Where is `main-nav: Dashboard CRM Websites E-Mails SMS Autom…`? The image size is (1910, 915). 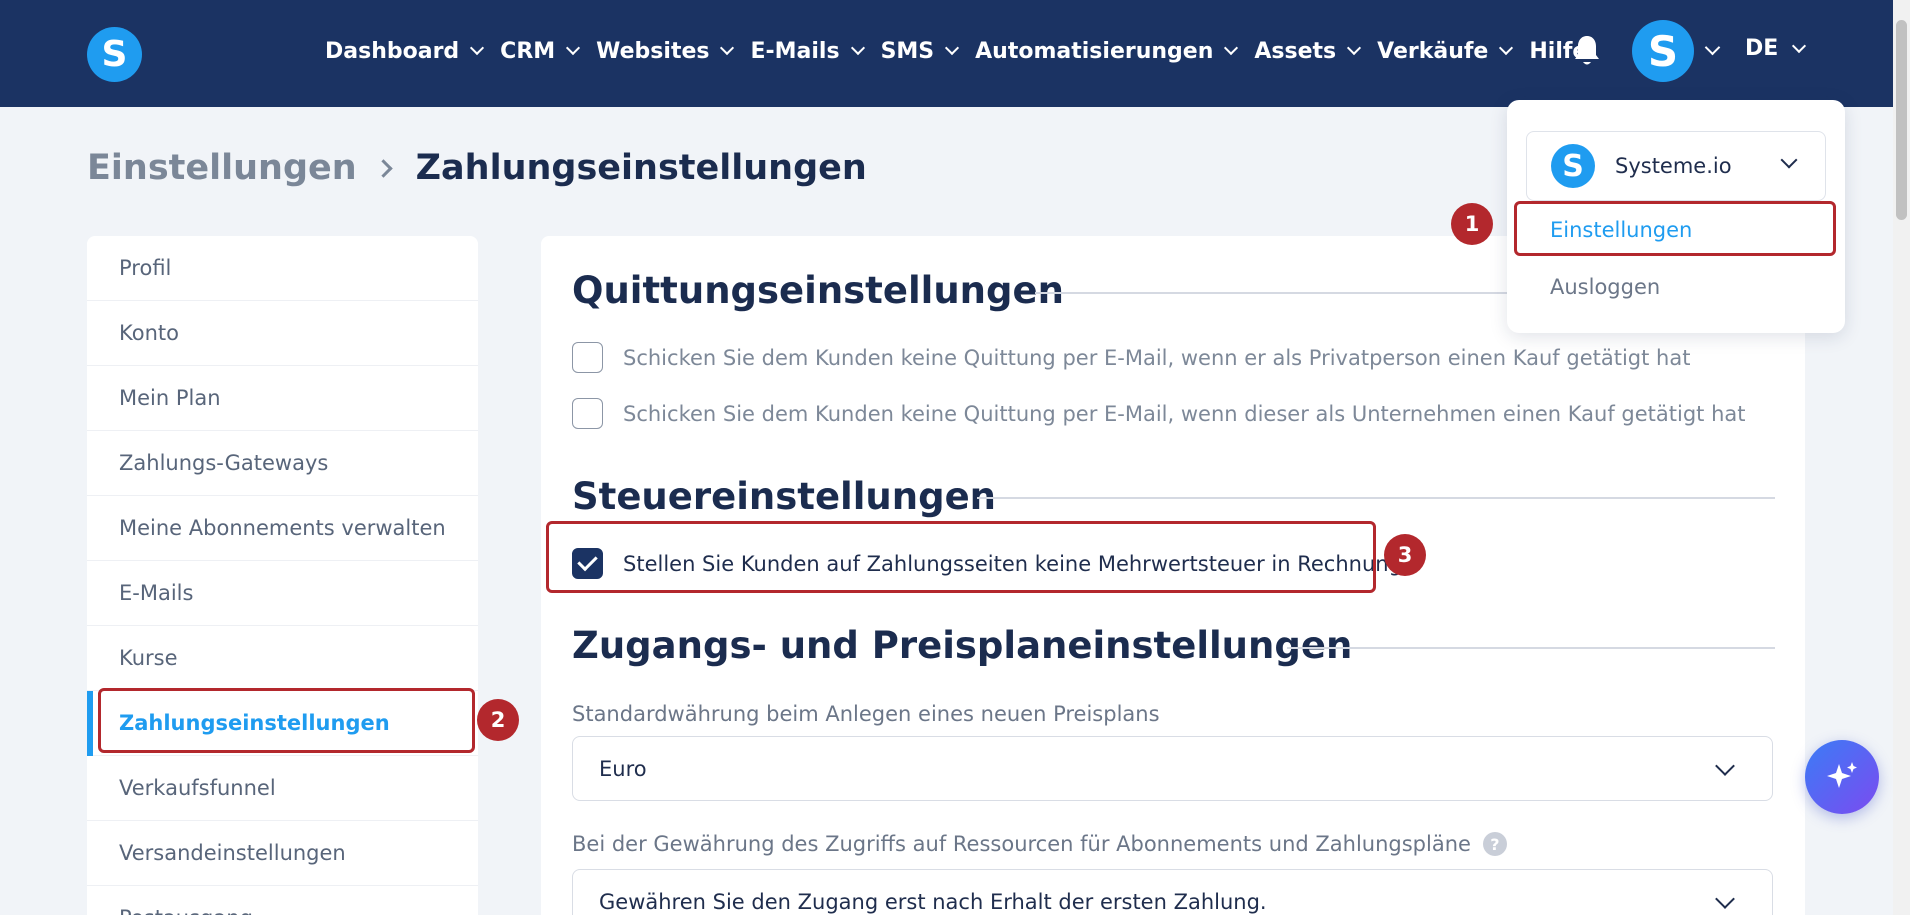
main-nav: Dashboard CRM Websites E-Mails SMS Autom… is located at coordinates (965, 51).